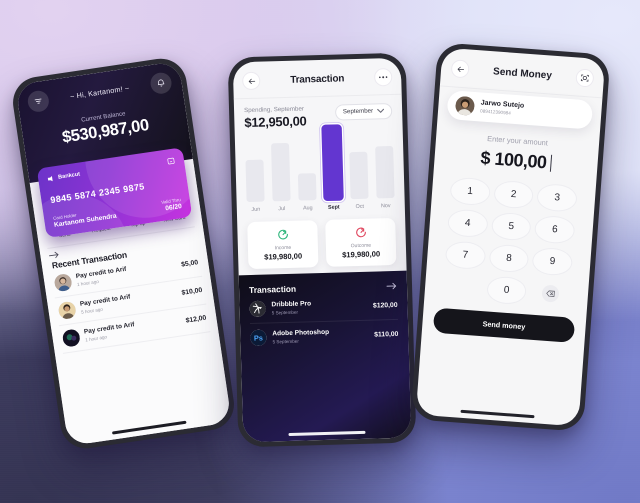 The image size is (640, 503). I want to click on key-6: 6, so click(555, 229).